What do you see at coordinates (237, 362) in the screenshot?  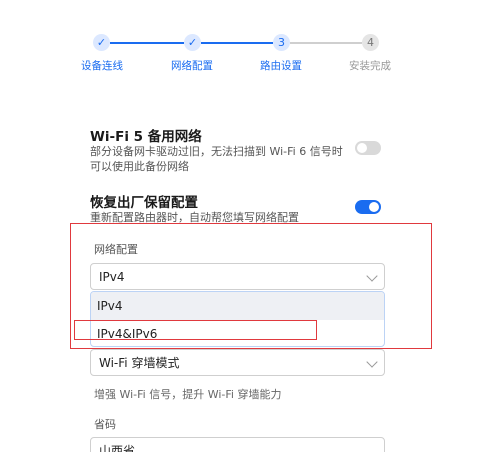 I see `wifi-mode-select: Wi-Fi 穿墙模式` at bounding box center [237, 362].